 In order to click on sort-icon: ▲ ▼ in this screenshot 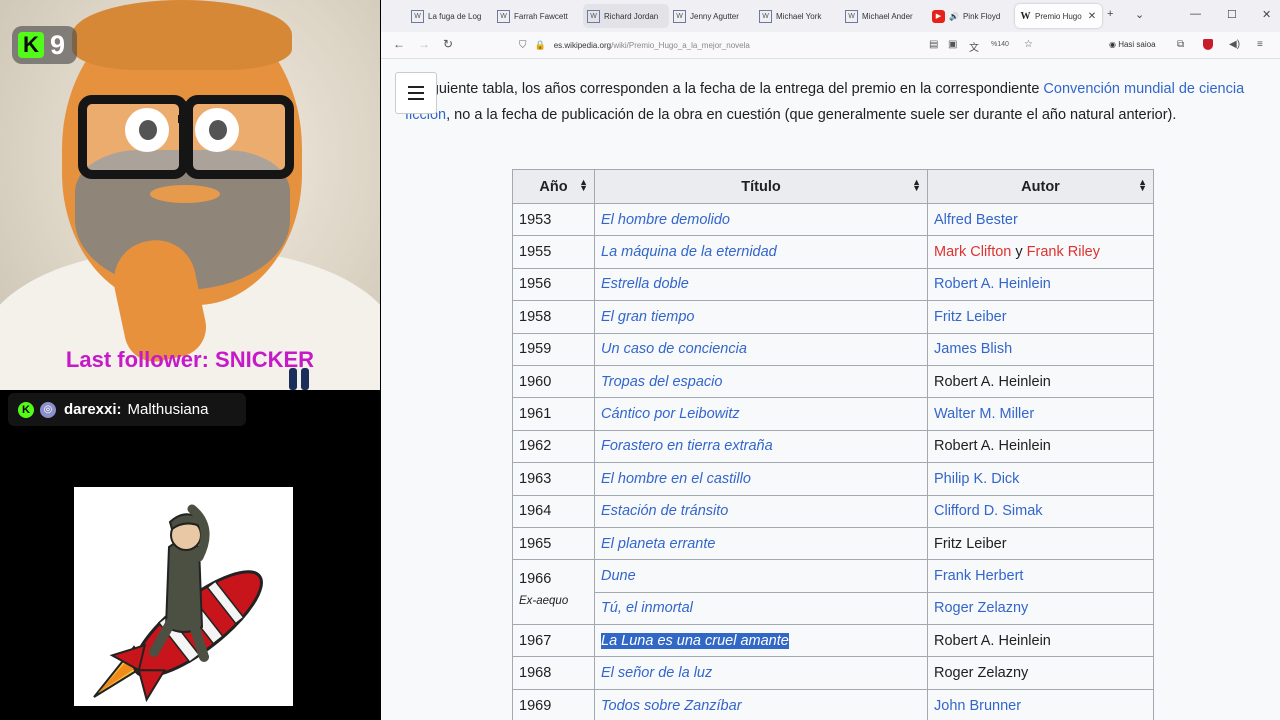, I will do `click(1142, 185)`.